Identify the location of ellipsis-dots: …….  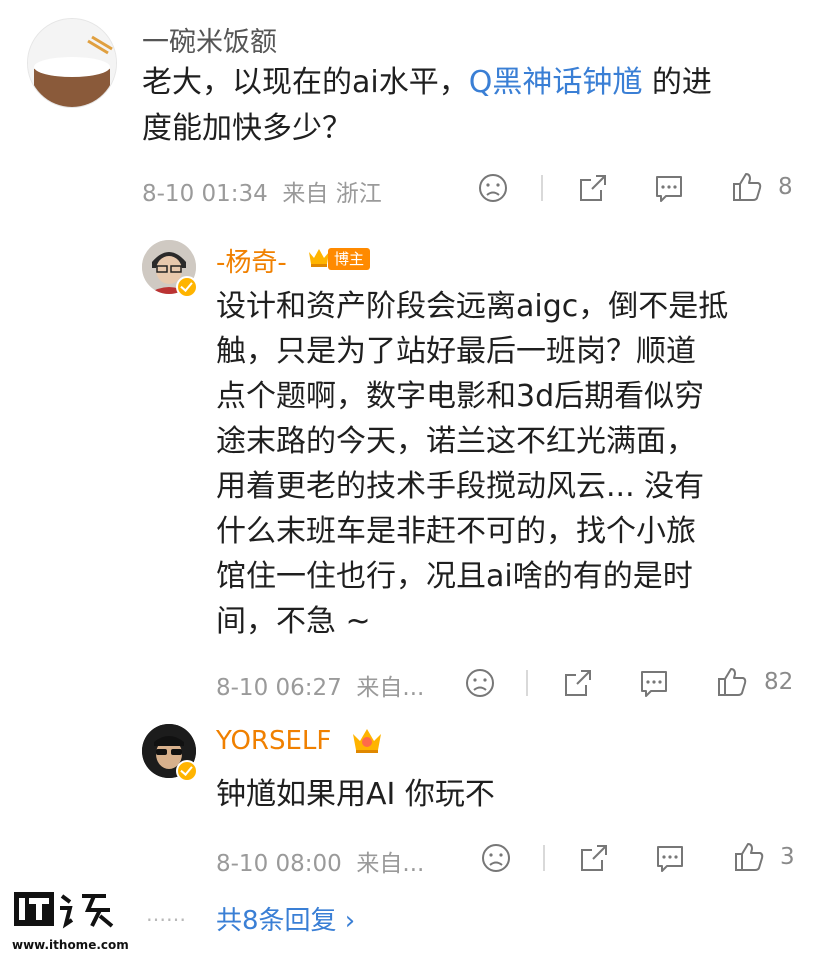
(166, 914).